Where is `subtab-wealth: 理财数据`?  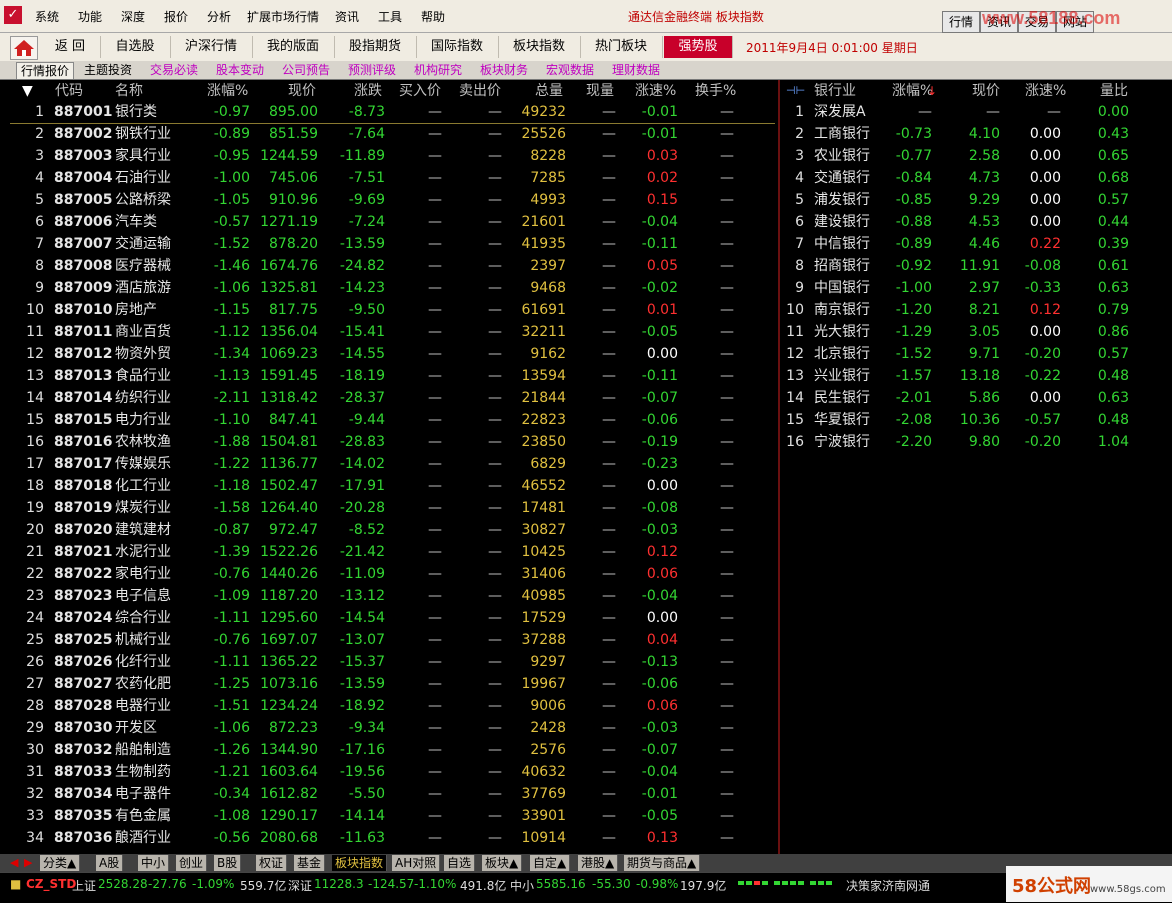
subtab-wealth: 理财数据 is located at coordinates (636, 70).